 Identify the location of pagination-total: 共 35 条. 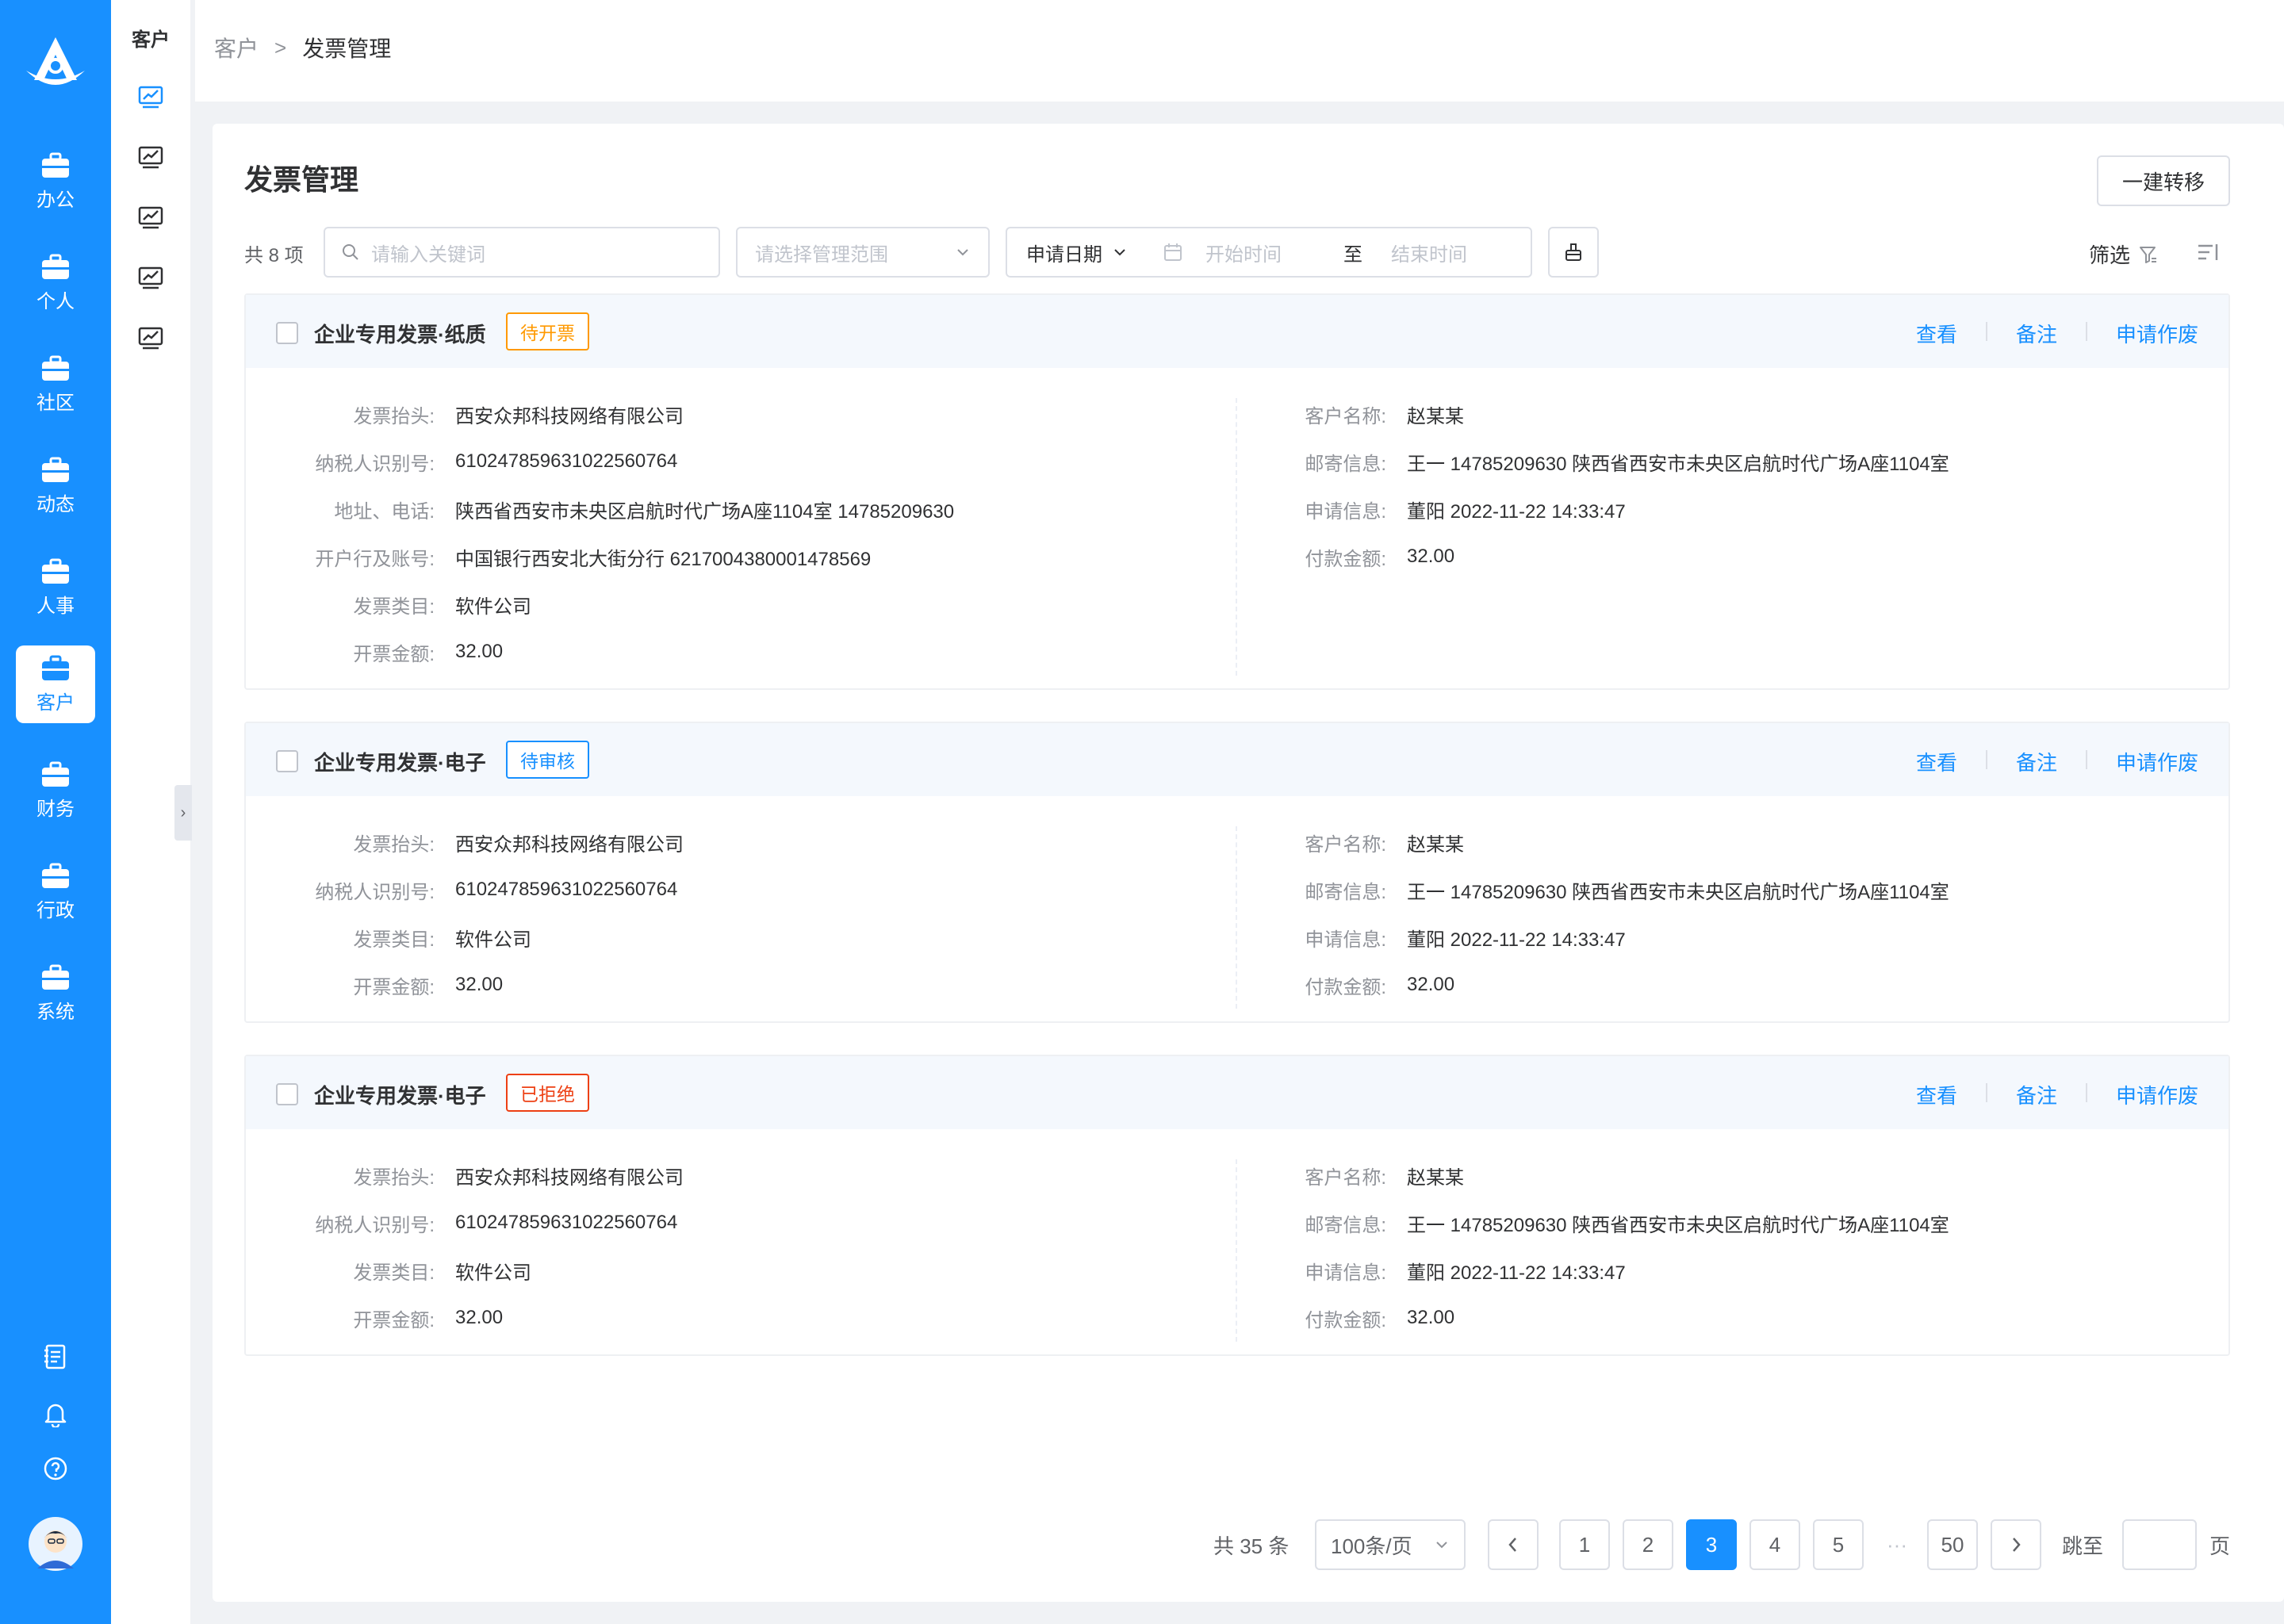
(1251, 1546).